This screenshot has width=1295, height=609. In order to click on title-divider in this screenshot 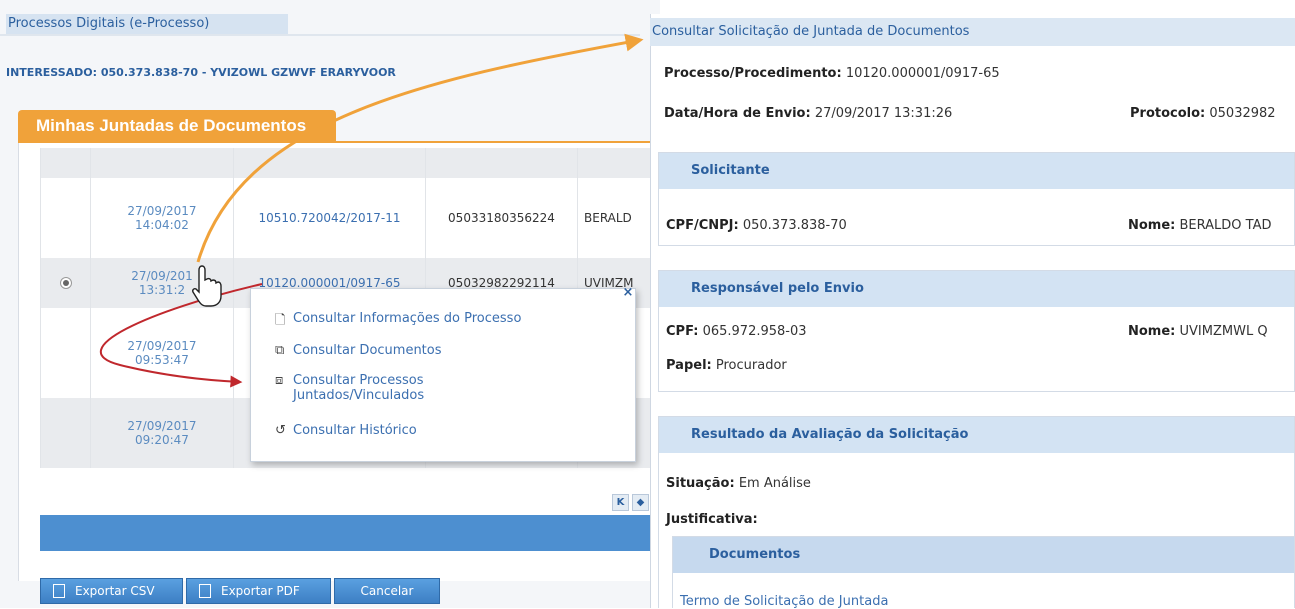, I will do `click(320, 35)`.